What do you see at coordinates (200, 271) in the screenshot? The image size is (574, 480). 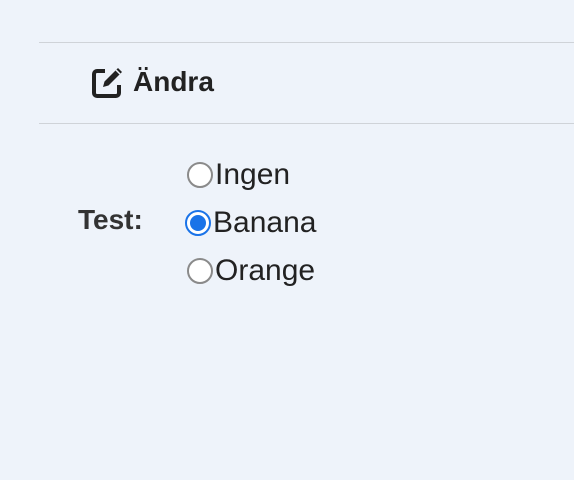 I see `radio-button-orange` at bounding box center [200, 271].